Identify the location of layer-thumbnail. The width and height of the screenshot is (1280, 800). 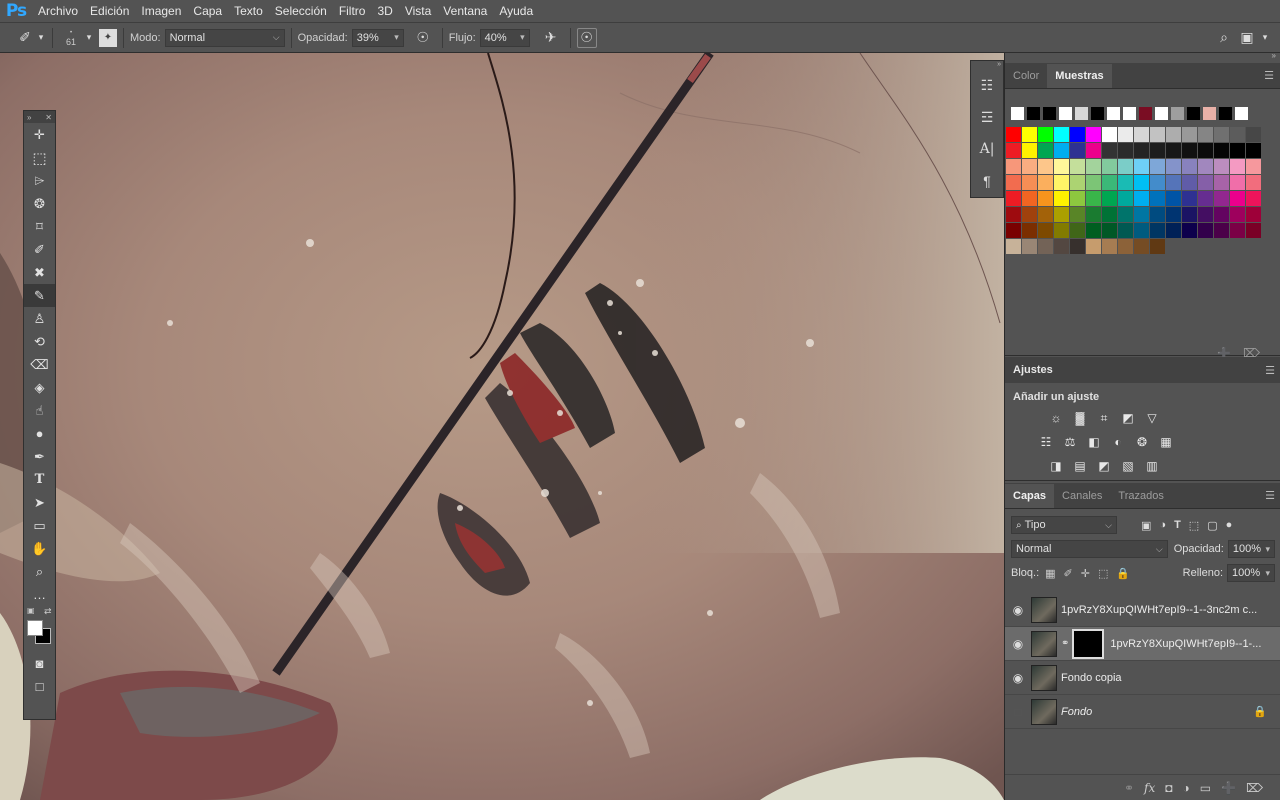
(1044, 711).